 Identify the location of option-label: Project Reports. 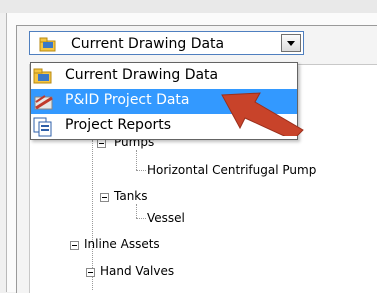
(118, 125).